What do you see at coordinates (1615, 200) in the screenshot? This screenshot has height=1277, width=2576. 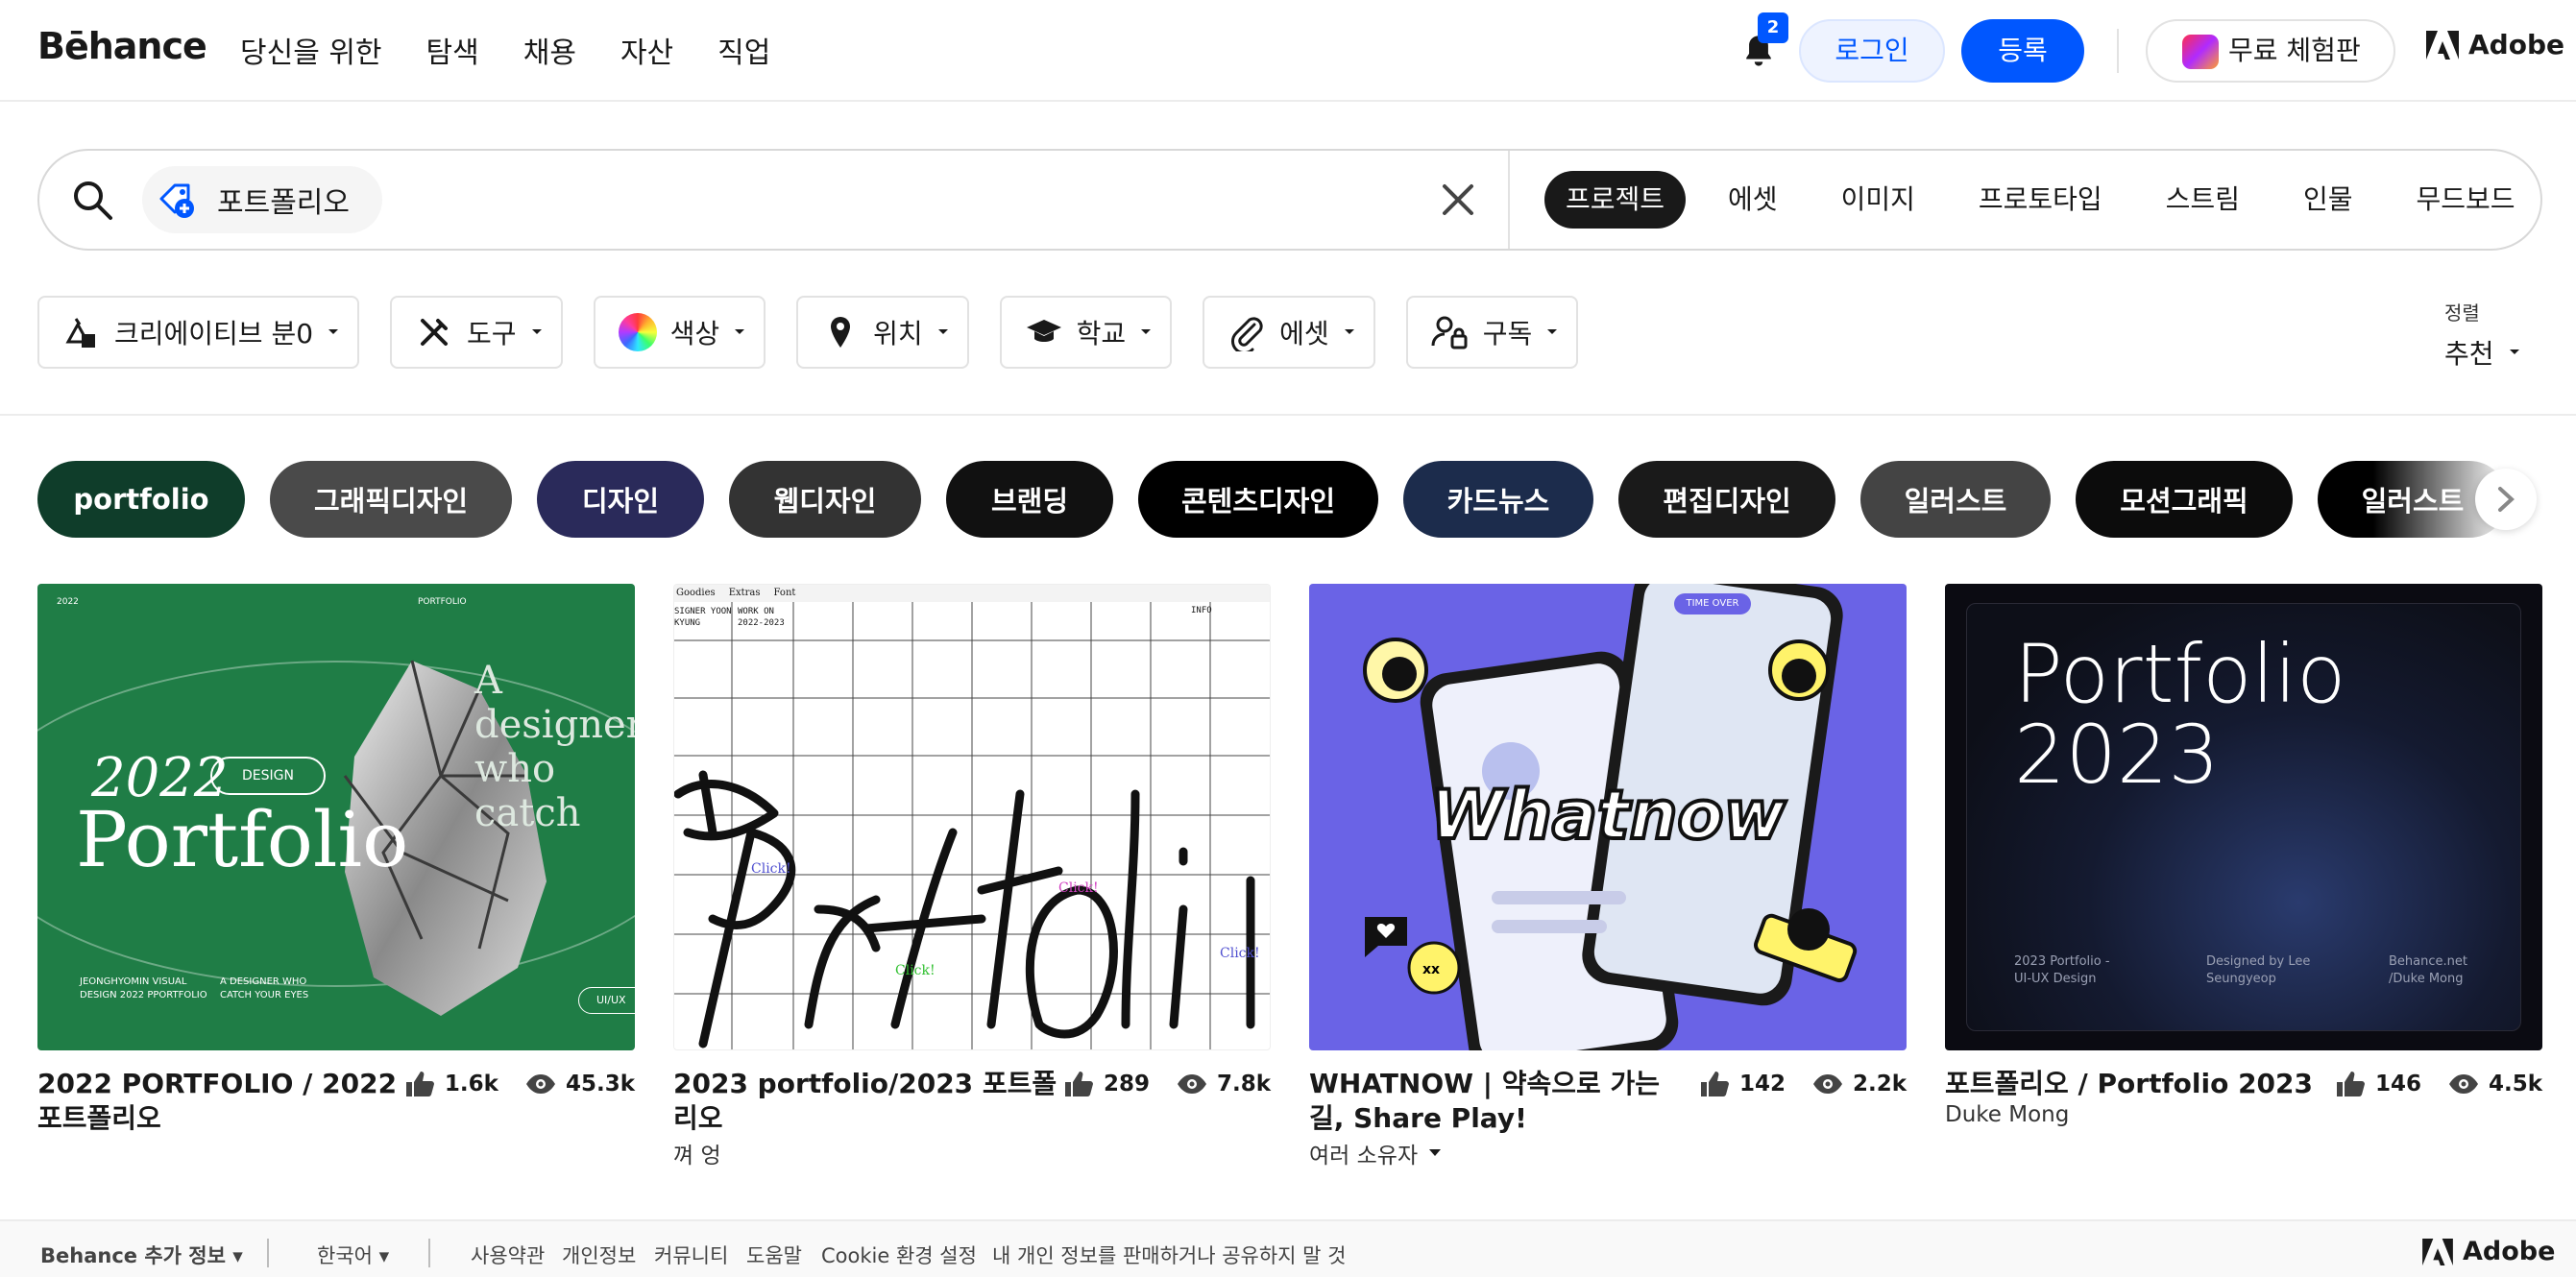 I see `tab-projects: 프로젝트` at bounding box center [1615, 200].